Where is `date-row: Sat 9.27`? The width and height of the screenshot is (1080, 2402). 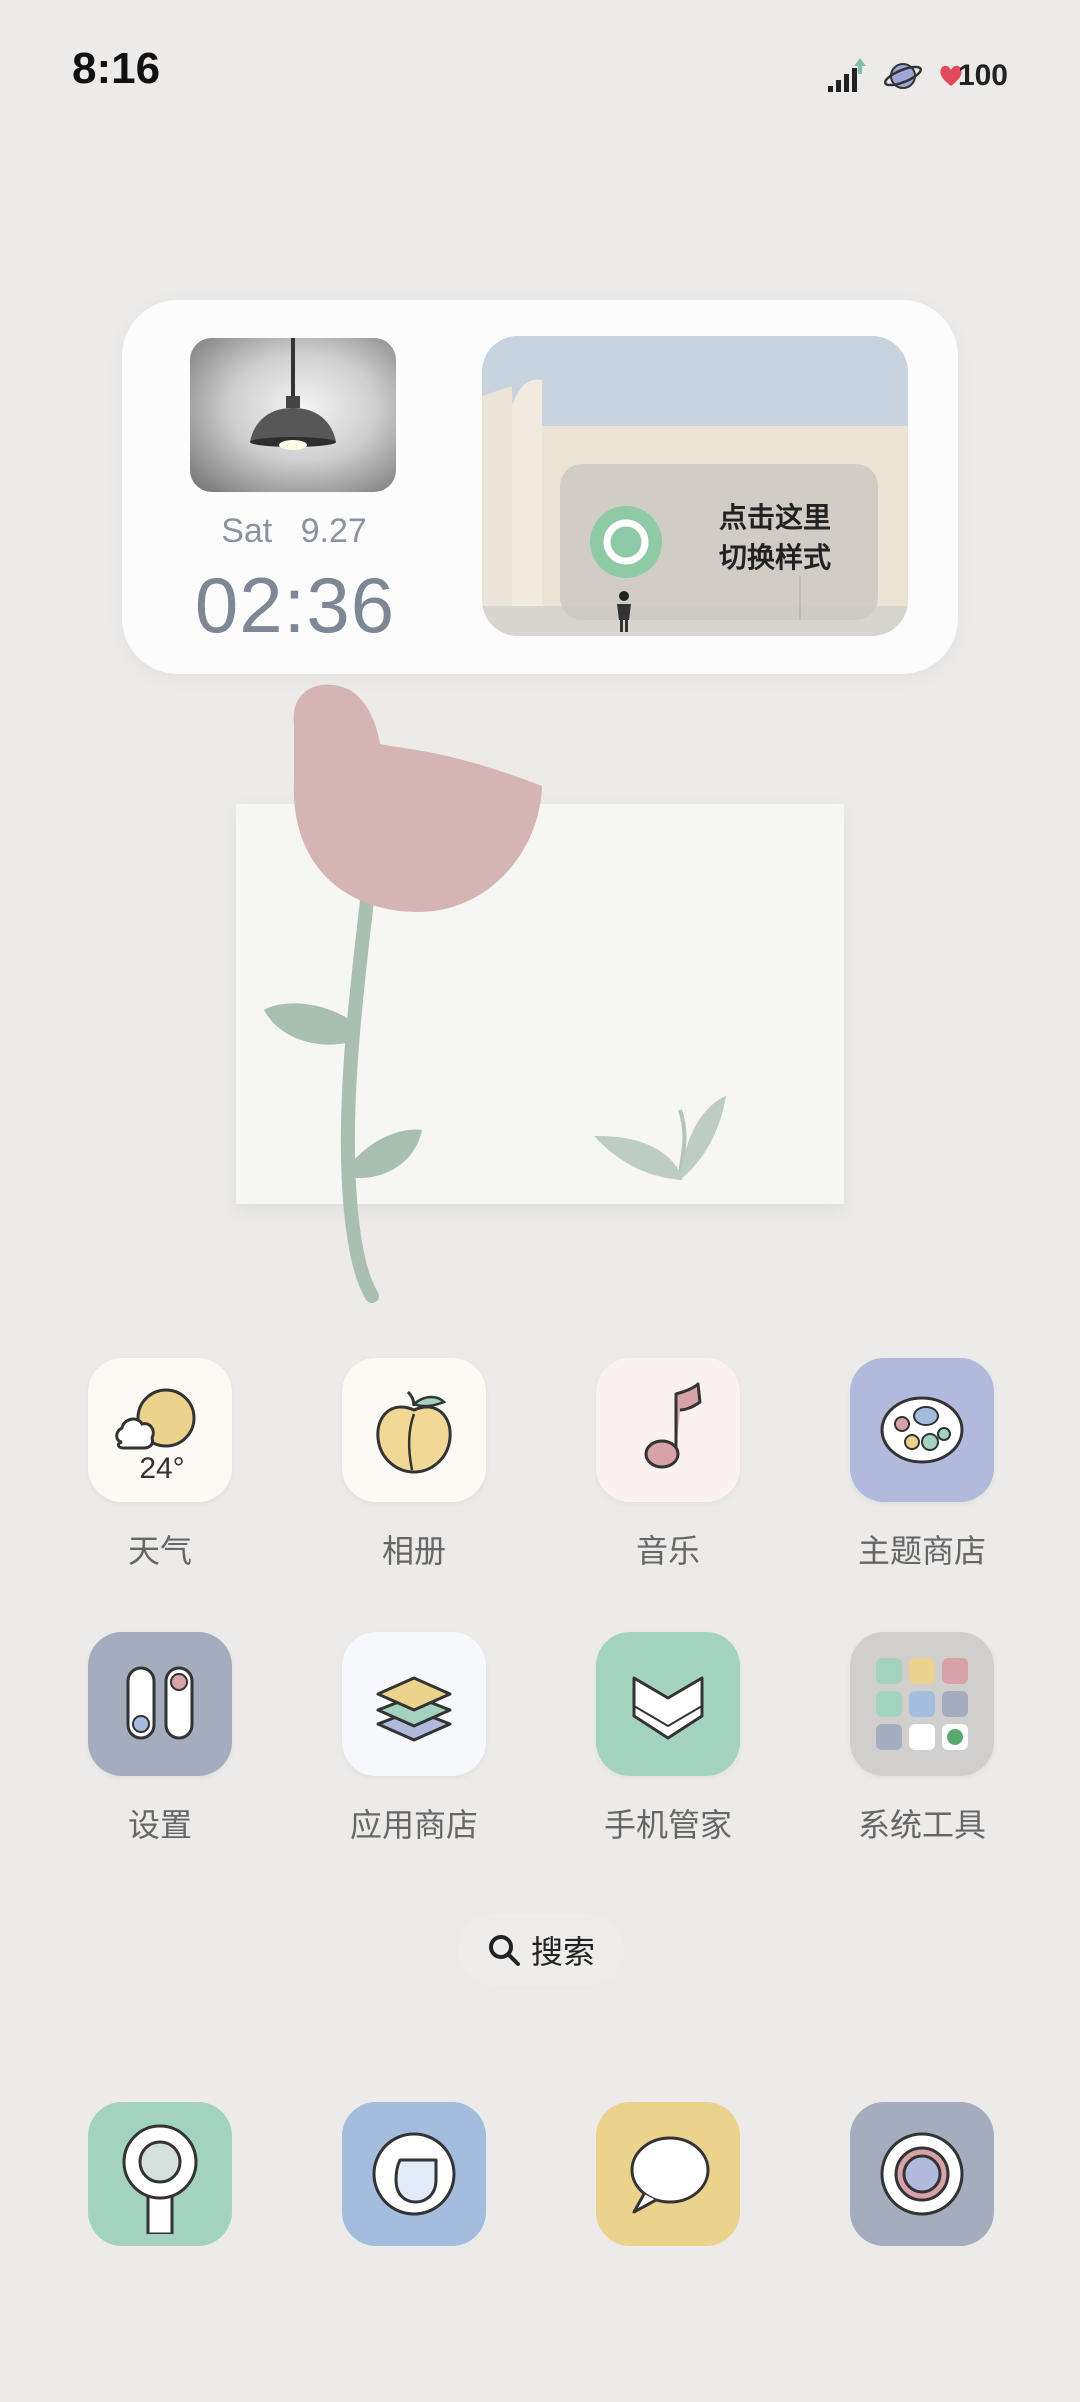
date-row: Sat 9.27 is located at coordinates (294, 531).